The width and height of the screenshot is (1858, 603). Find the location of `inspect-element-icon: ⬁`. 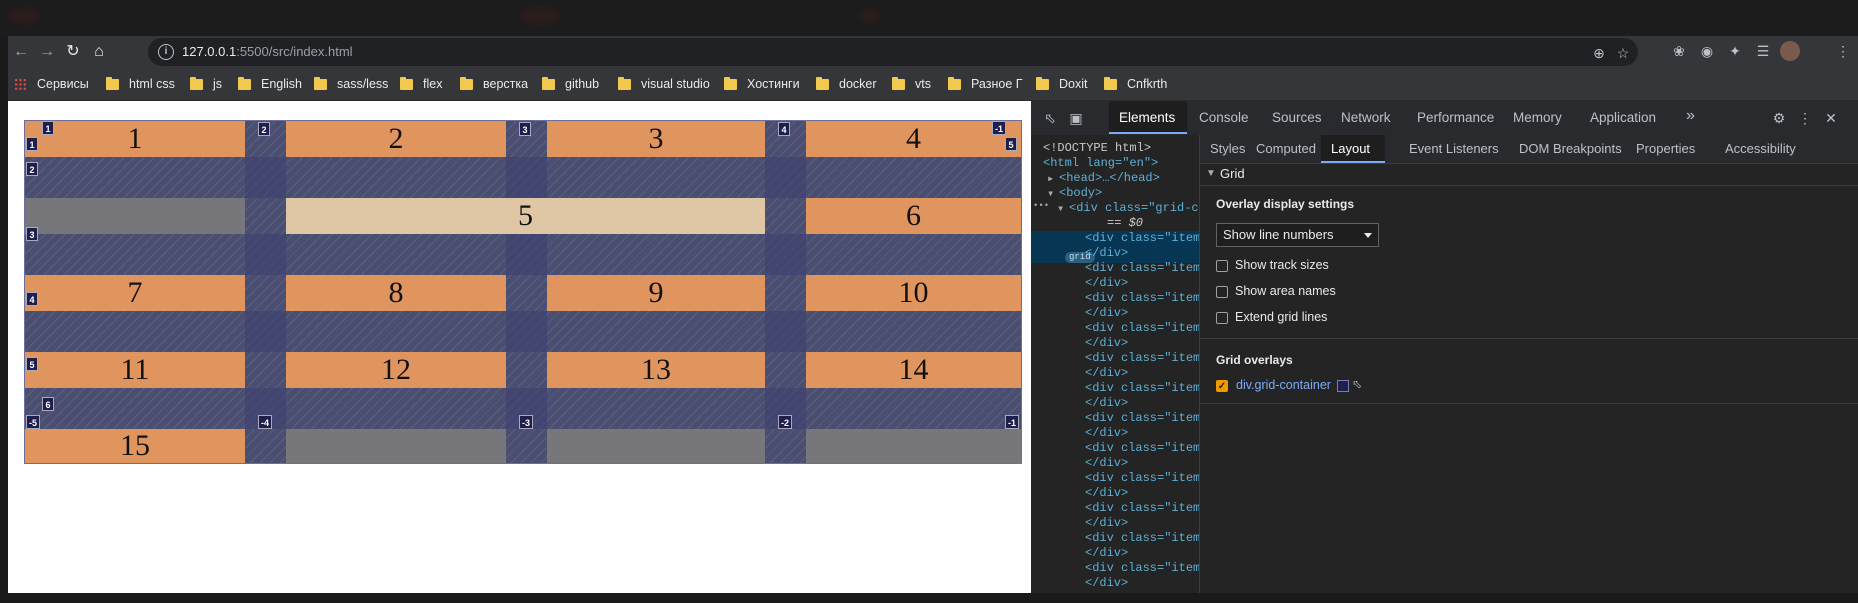

inspect-element-icon: ⬁ is located at coordinates (1050, 118).